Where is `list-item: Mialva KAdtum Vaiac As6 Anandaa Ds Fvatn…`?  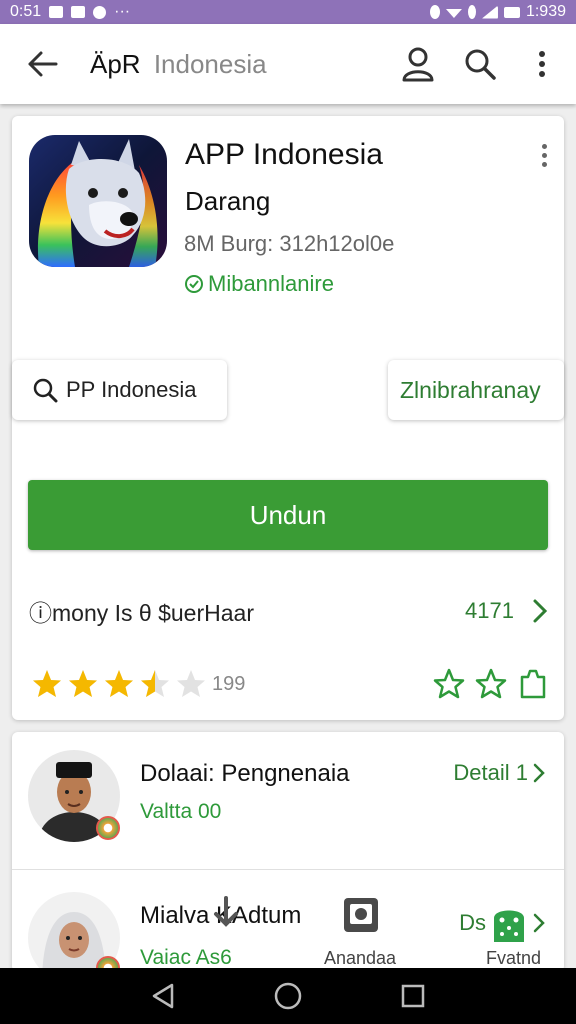
list-item: Mialva KAdtum Vaiac As6 Anandaa Ds Fvatn… is located at coordinates (288, 921).